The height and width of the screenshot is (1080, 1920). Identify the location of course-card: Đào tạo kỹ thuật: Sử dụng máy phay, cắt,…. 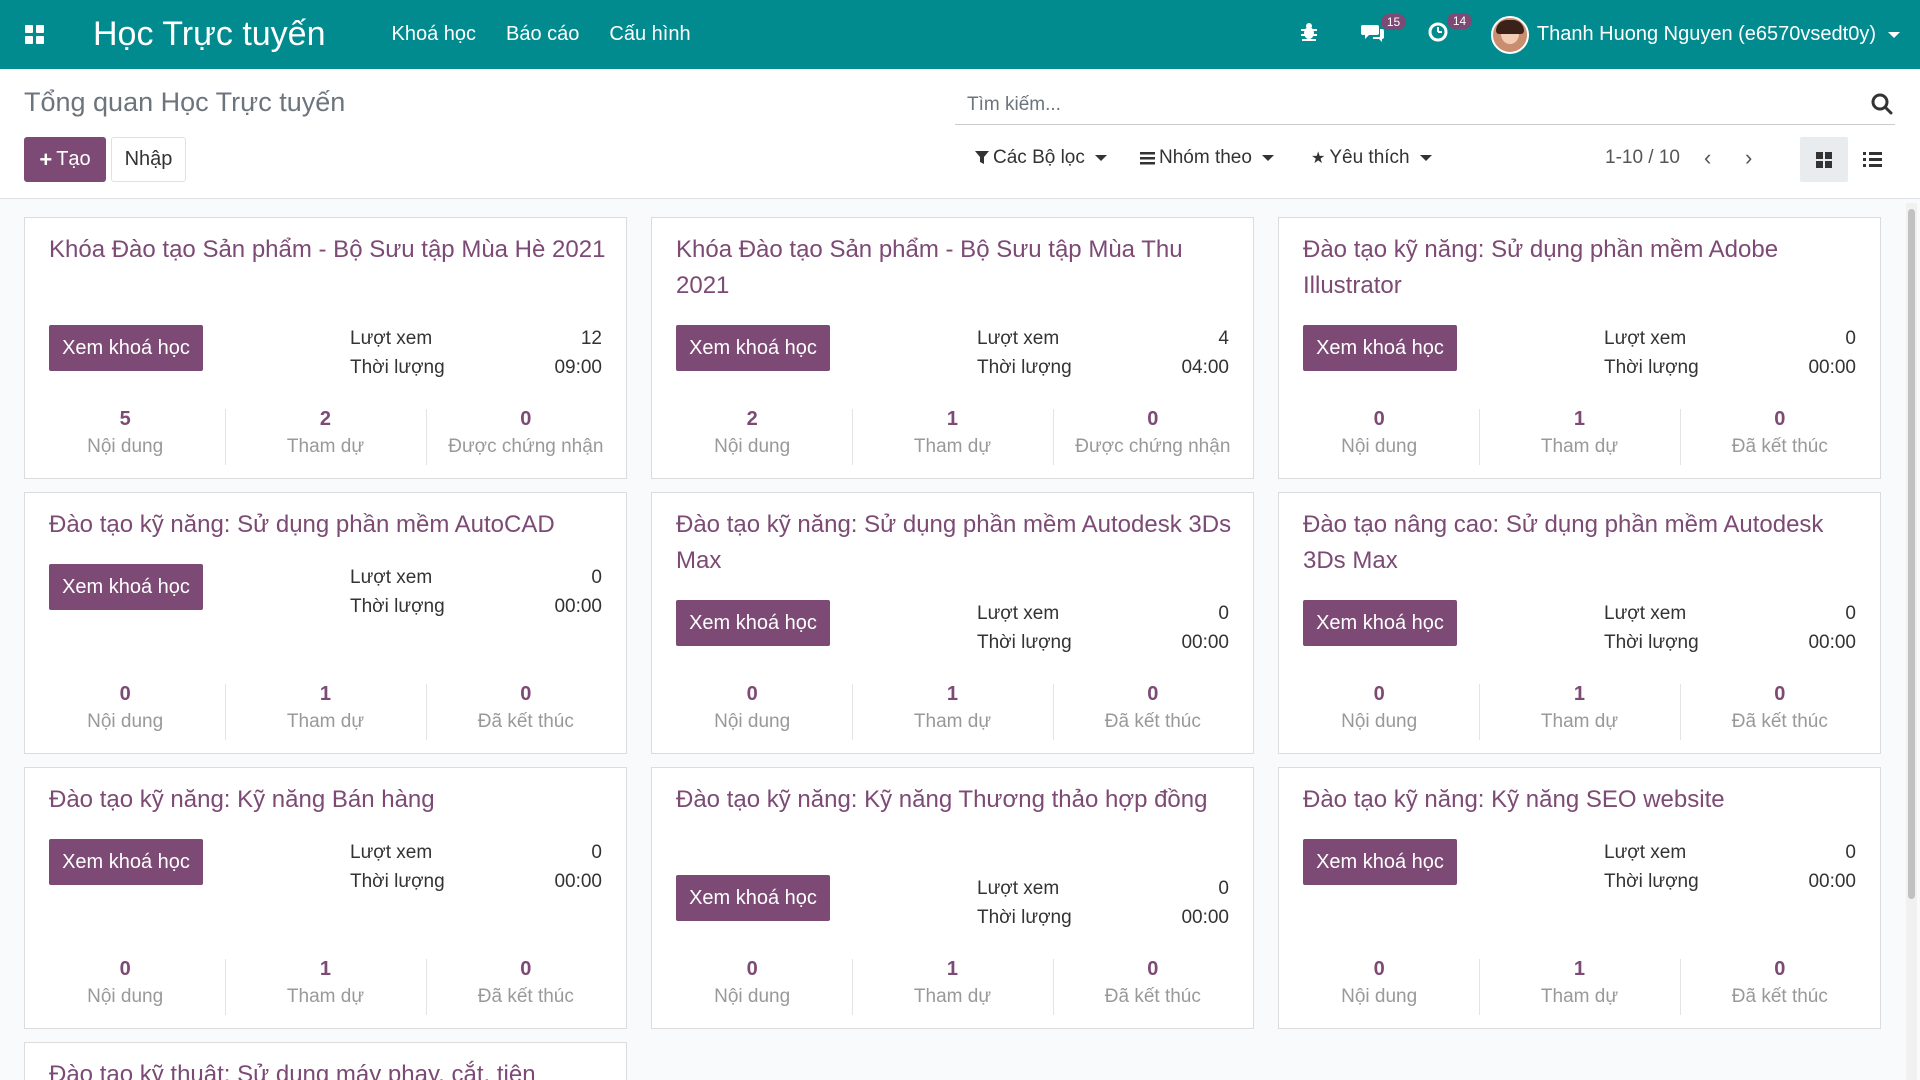
(325, 1061).